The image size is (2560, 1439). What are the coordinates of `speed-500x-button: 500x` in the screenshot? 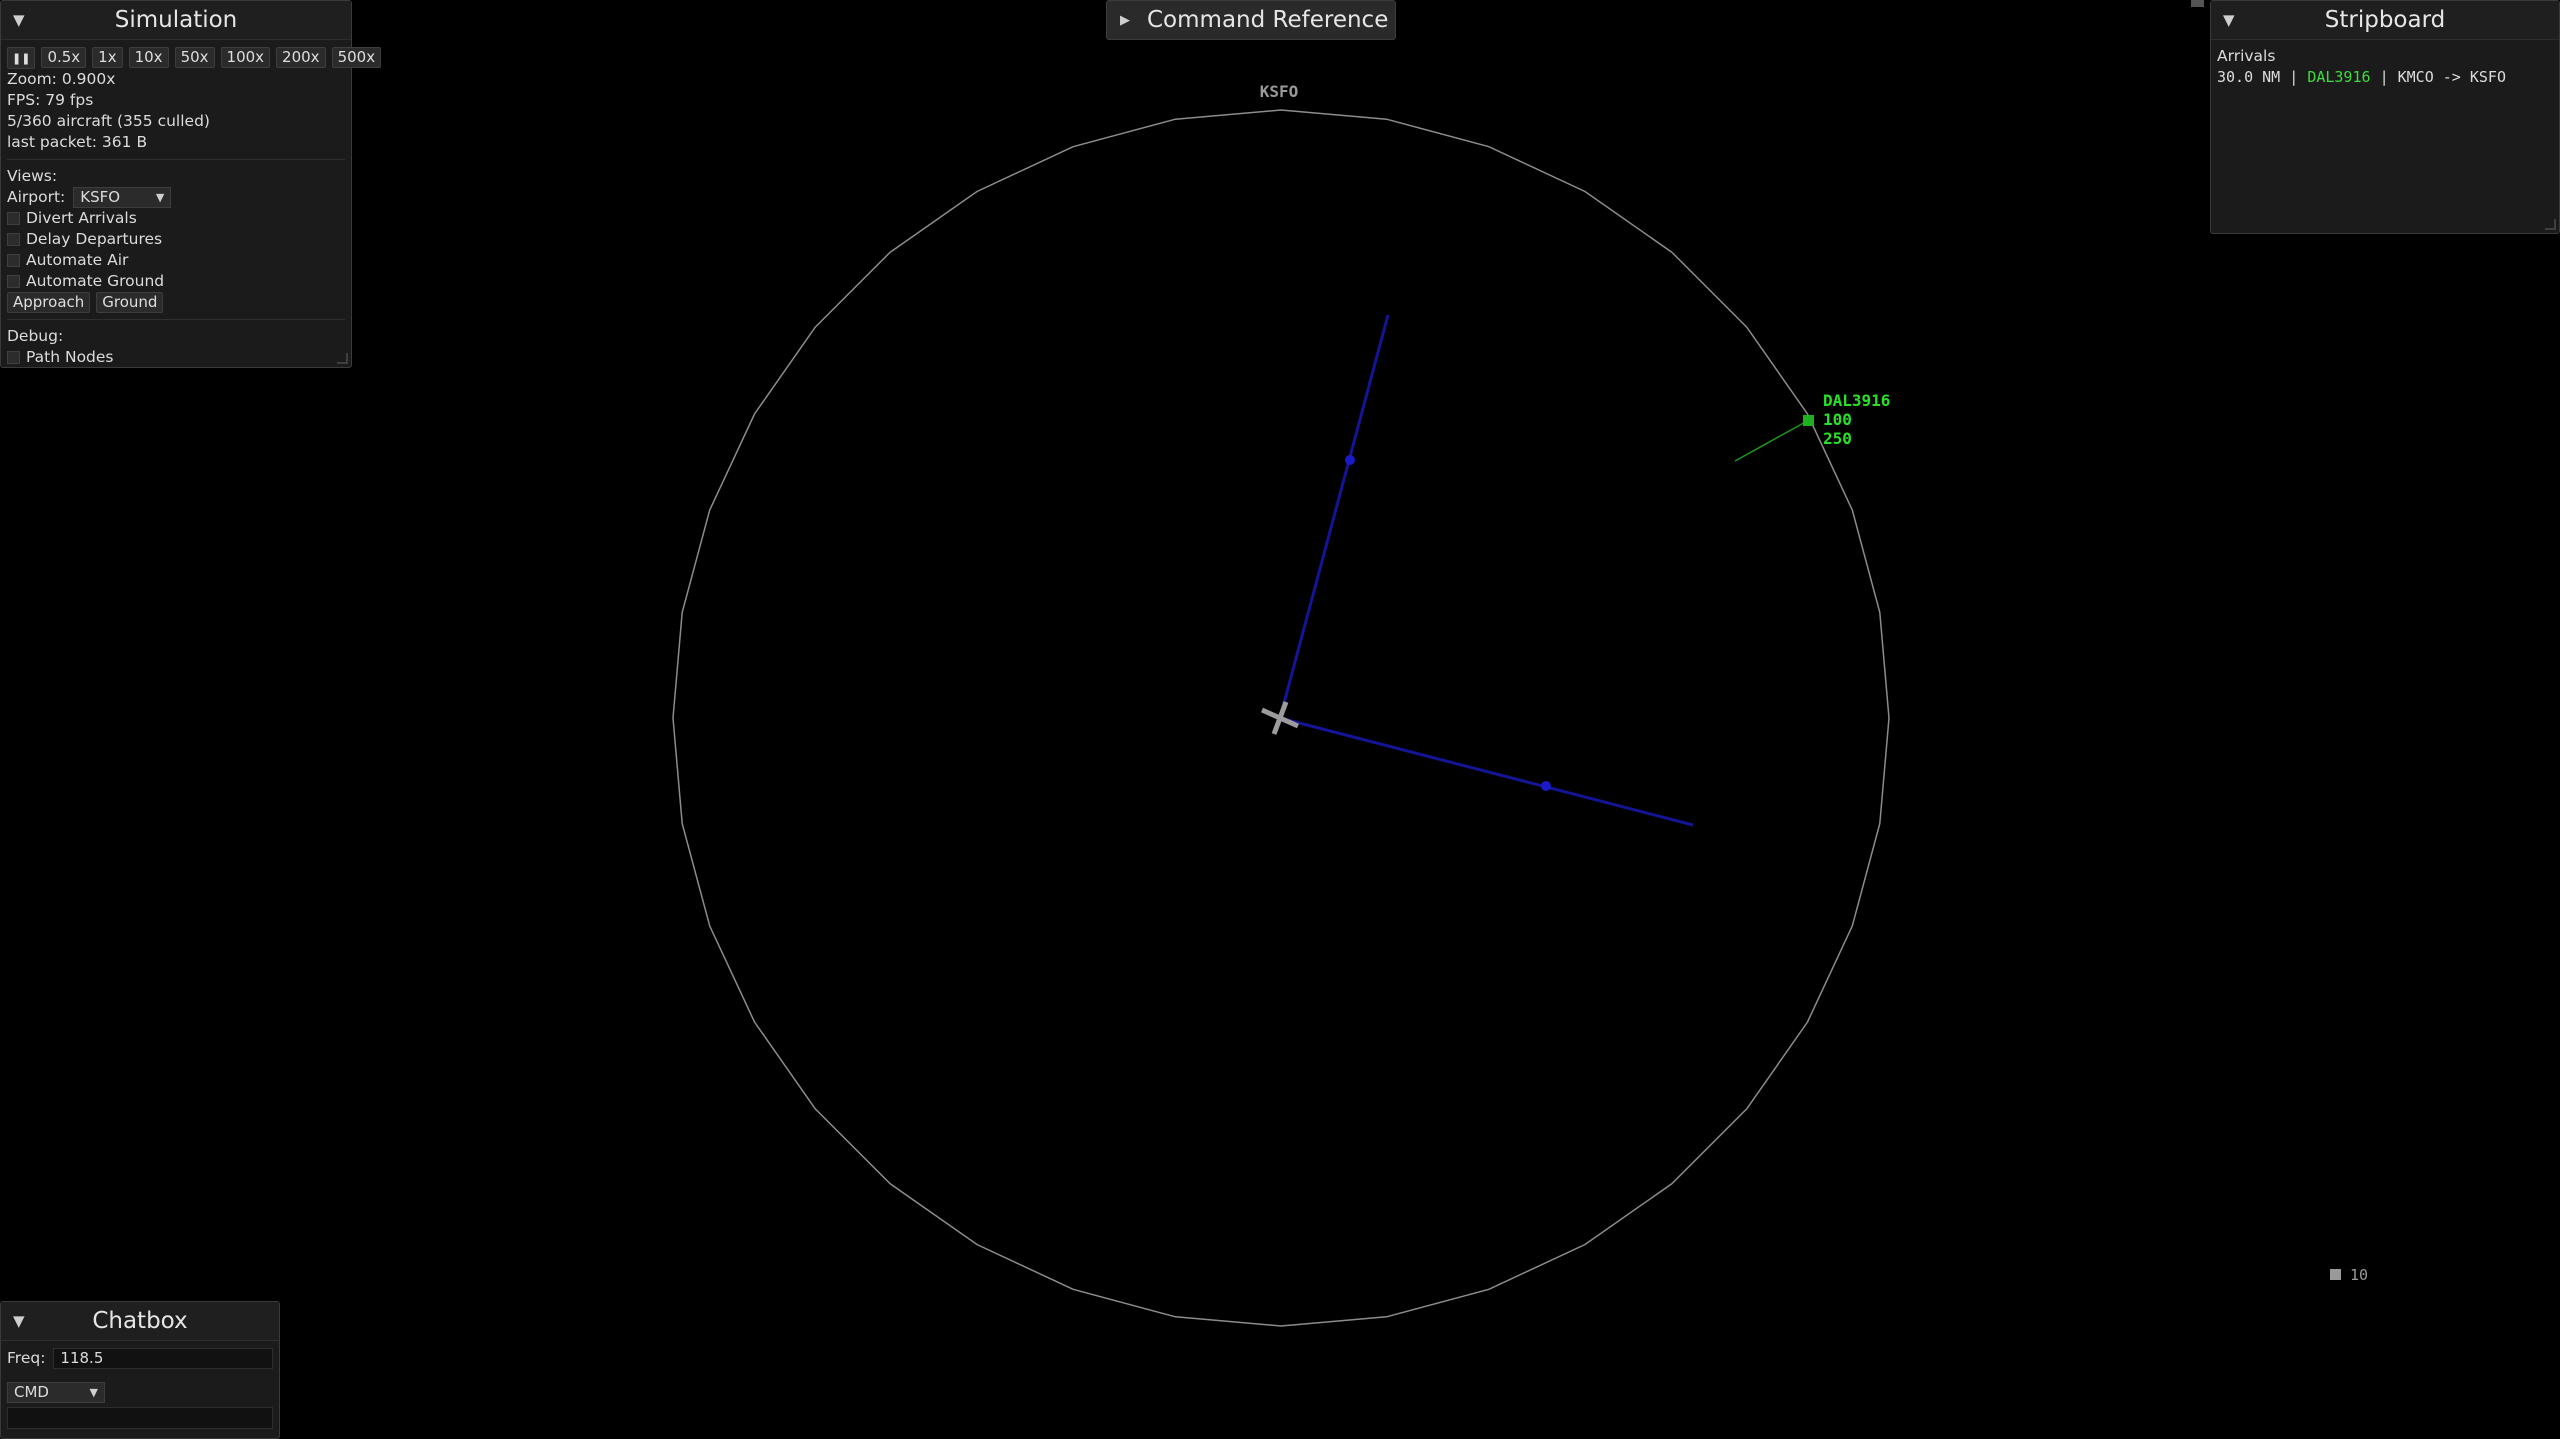 It's located at (356, 57).